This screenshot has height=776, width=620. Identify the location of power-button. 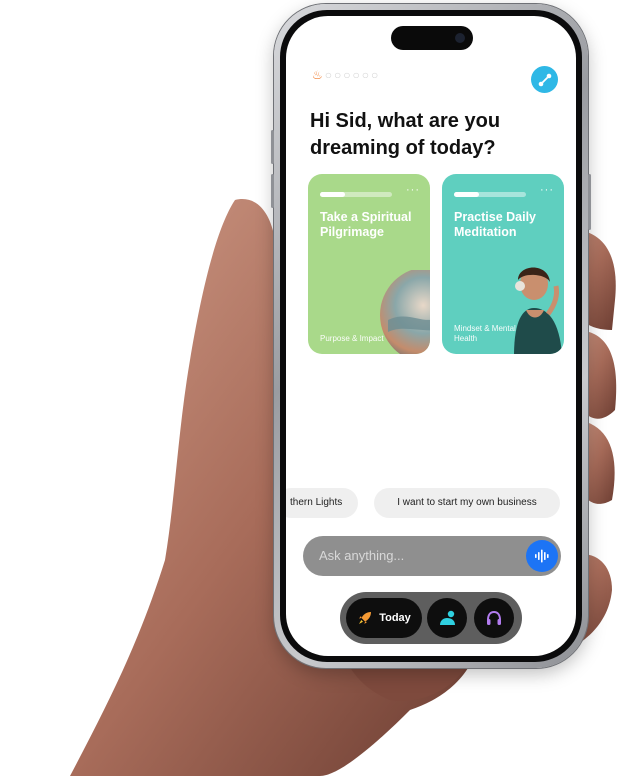
(589, 202).